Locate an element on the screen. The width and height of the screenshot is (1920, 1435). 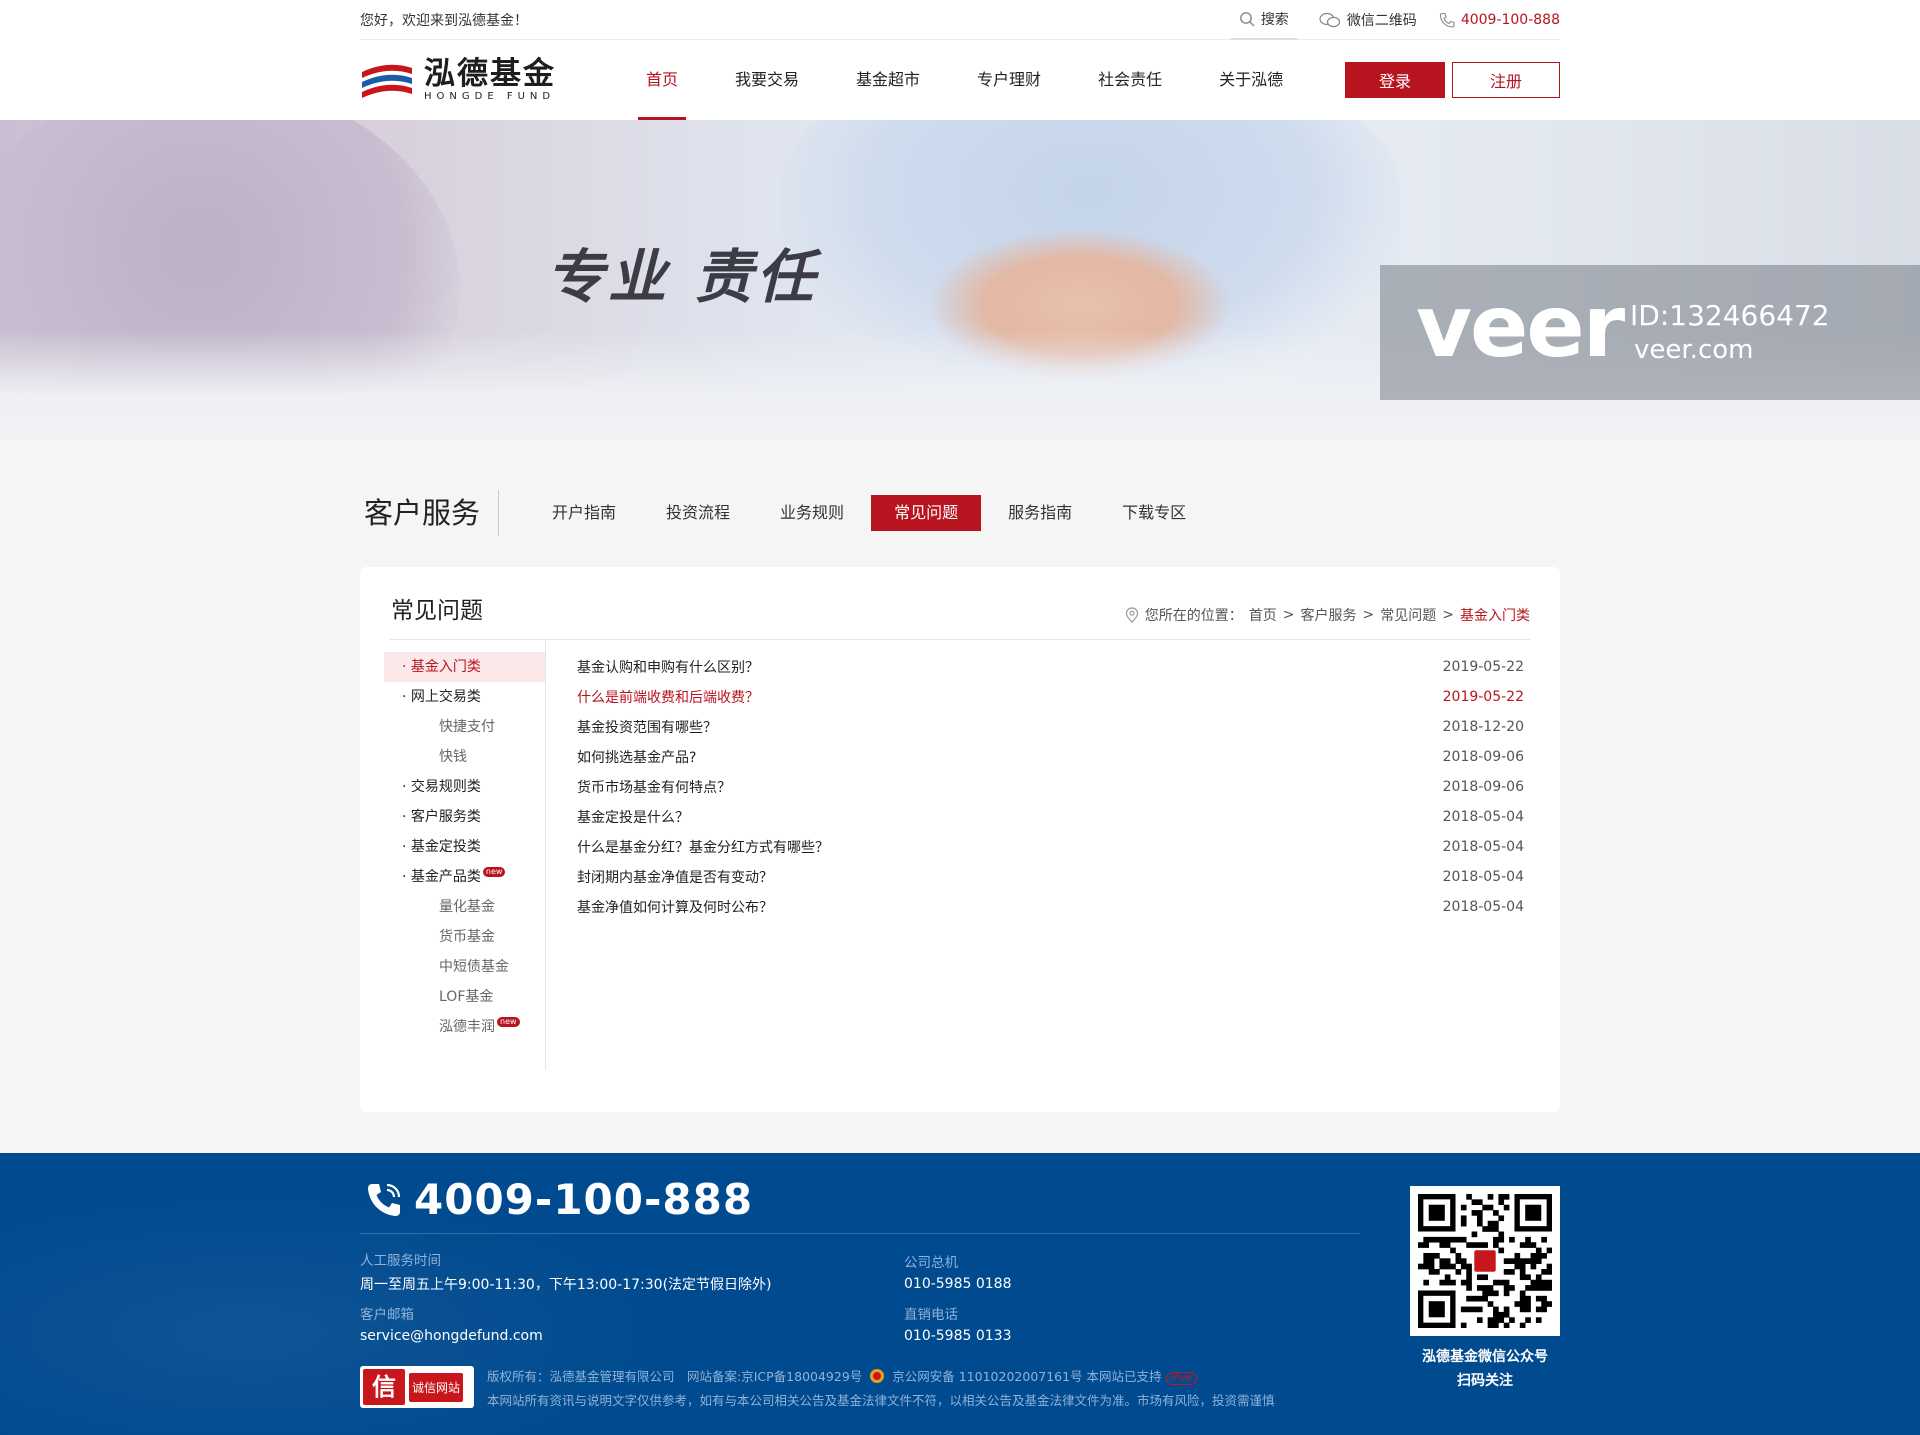
sidebar-label: · 基金入门类 is located at coordinates (441, 667).